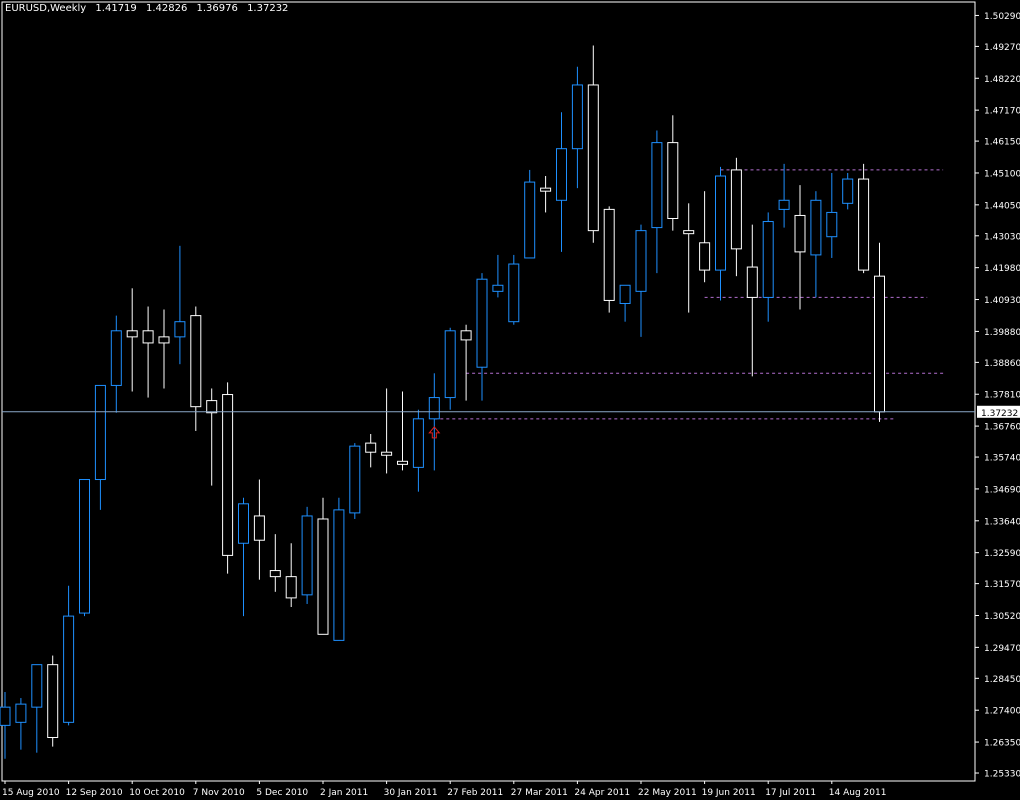 The height and width of the screenshot is (800, 1020). Describe the element at coordinates (1002, 143) in the screenshot. I see `price-tick-label: 1.46150` at that location.